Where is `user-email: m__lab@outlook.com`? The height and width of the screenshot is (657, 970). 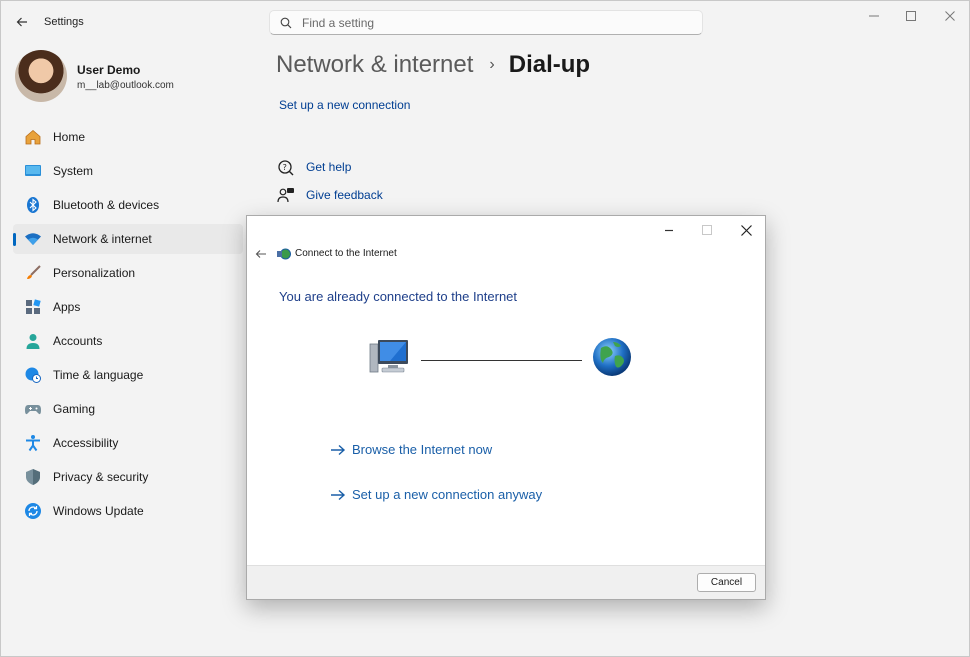
user-email: m__lab@outlook.com is located at coordinates (125, 85).